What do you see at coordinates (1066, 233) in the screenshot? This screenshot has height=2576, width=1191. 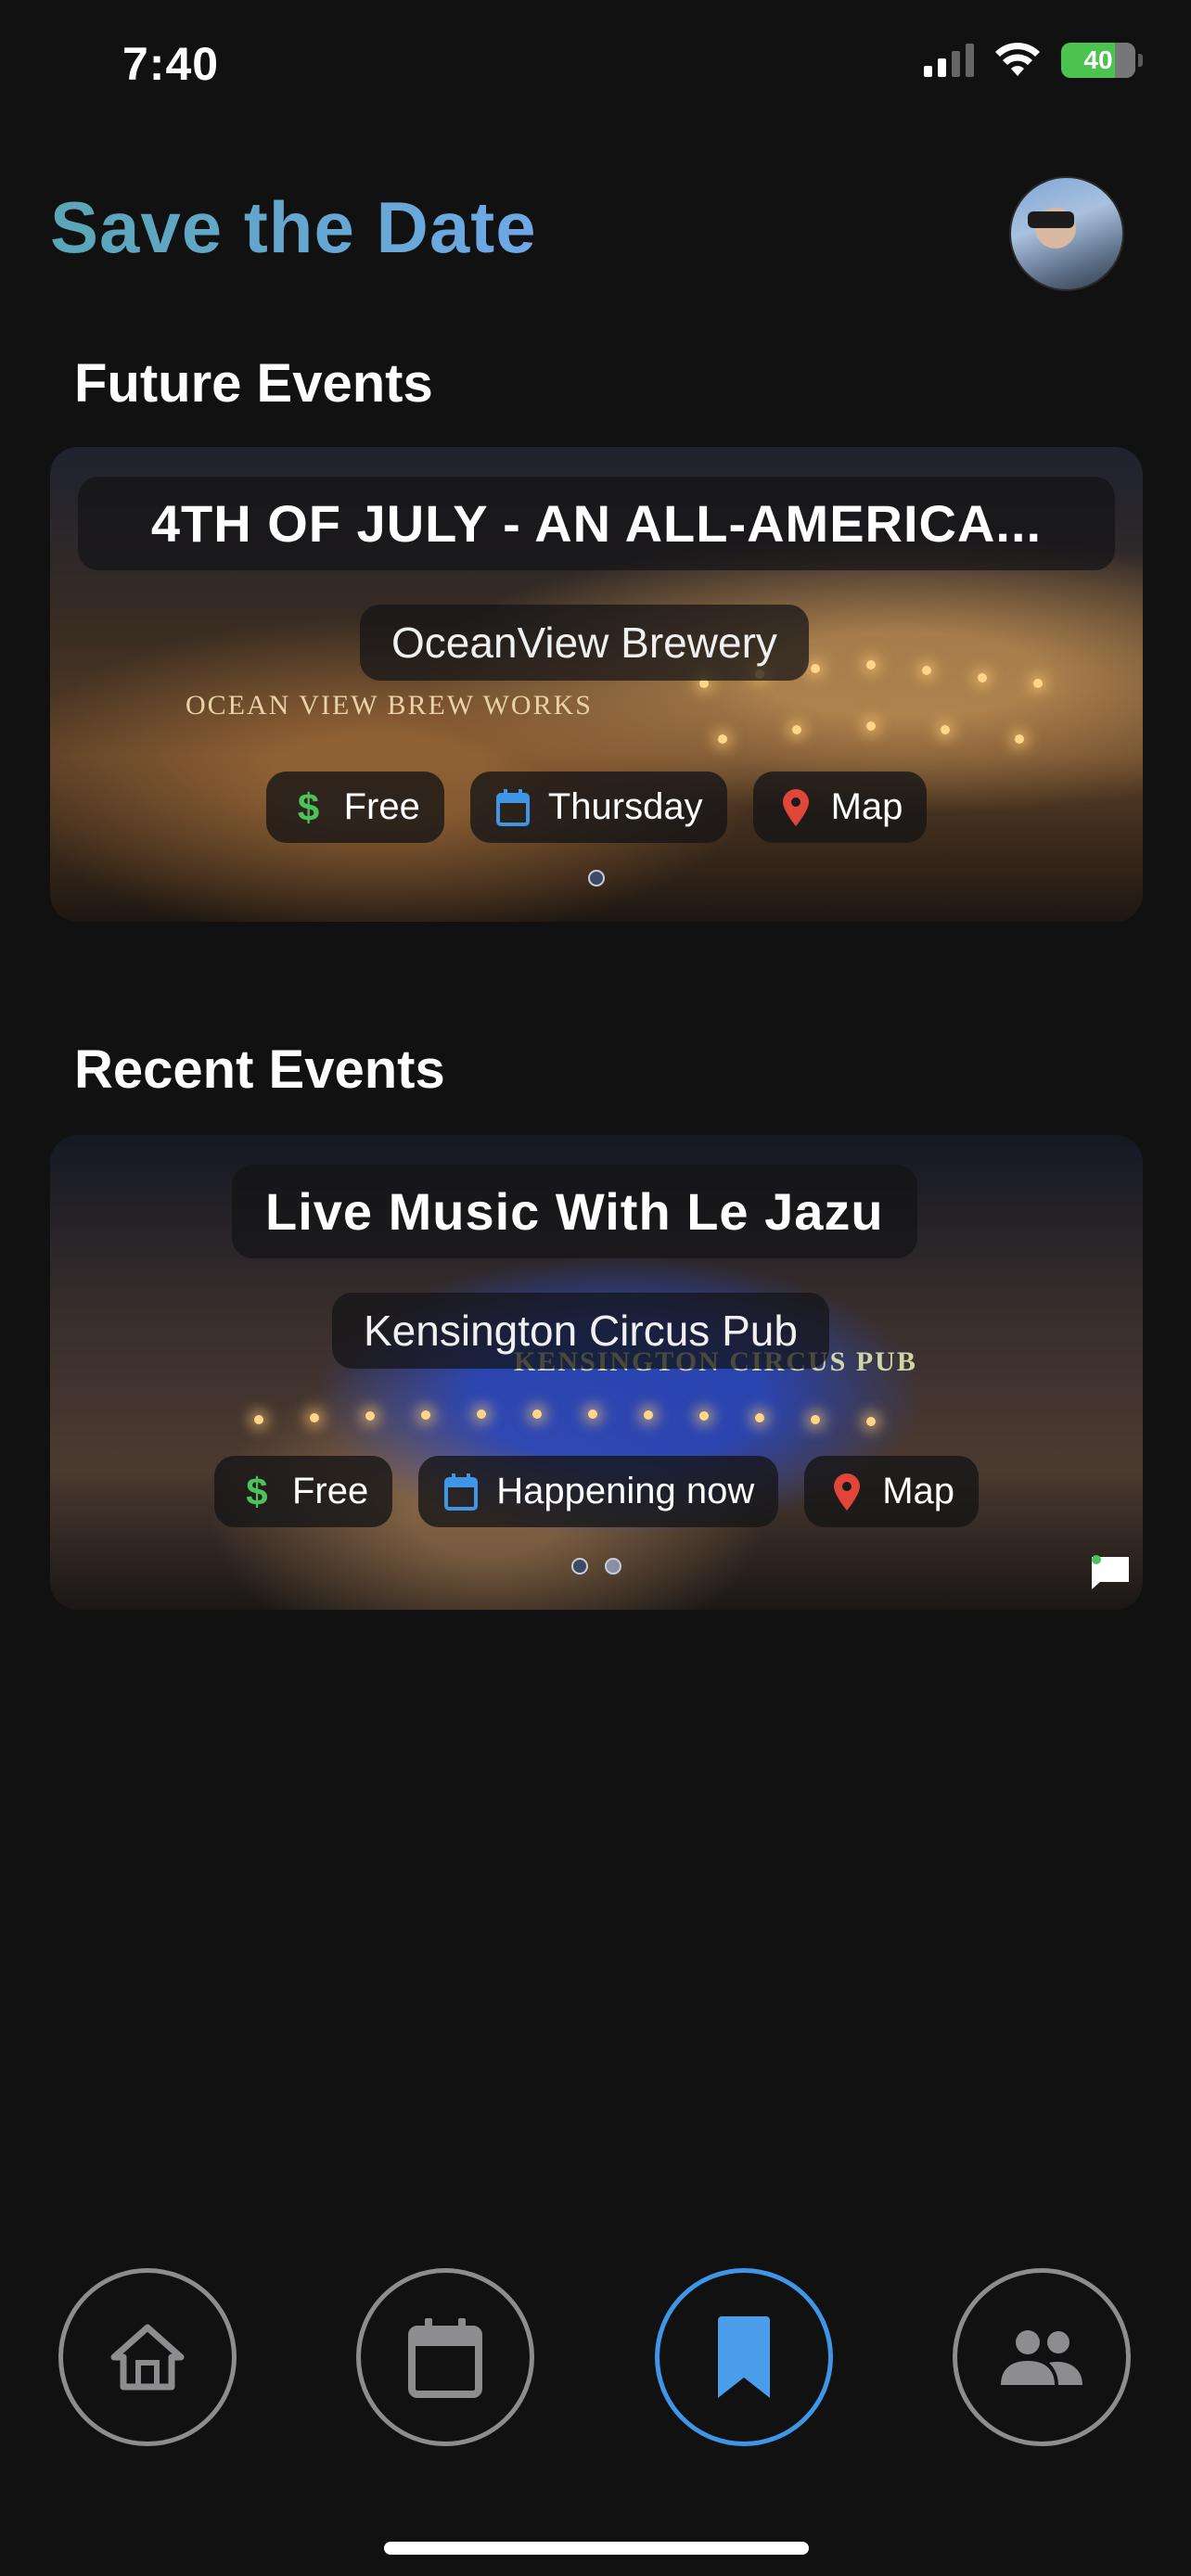 I see `avatar` at bounding box center [1066, 233].